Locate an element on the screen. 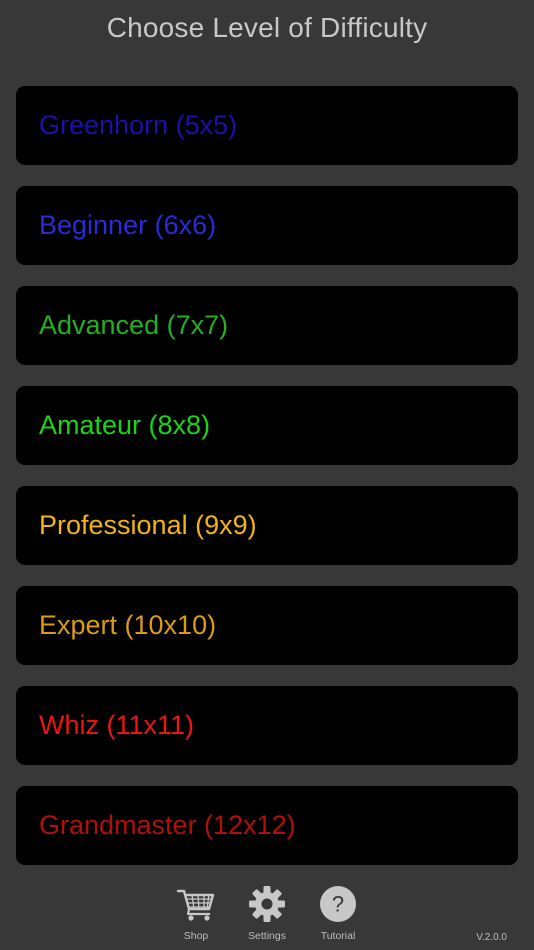 The height and width of the screenshot is (950, 534). settings-button: Settings is located at coordinates (267, 913).